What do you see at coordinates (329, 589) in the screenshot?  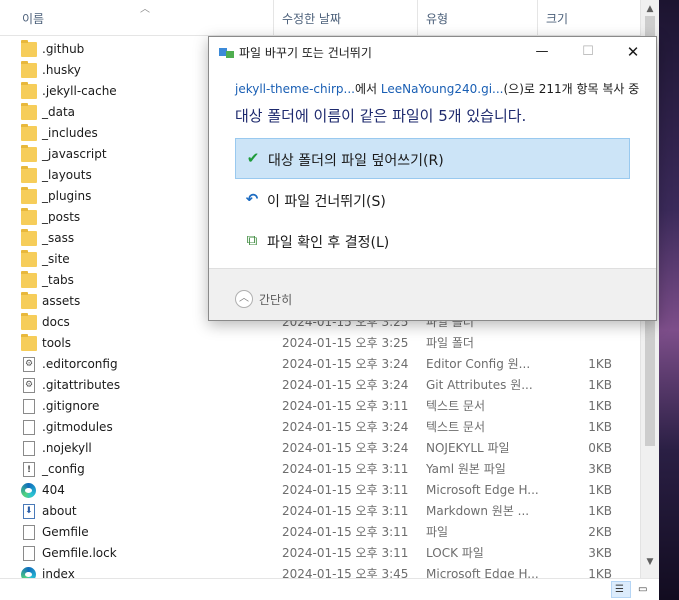 I see `status-bar: ☰ ▭` at bounding box center [329, 589].